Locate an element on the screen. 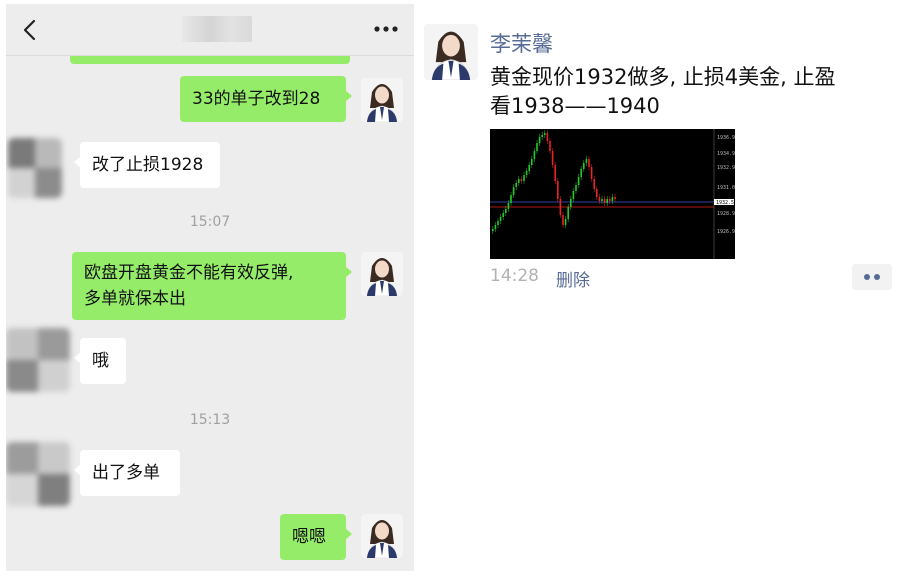  chat-header is located at coordinates (210, 30).